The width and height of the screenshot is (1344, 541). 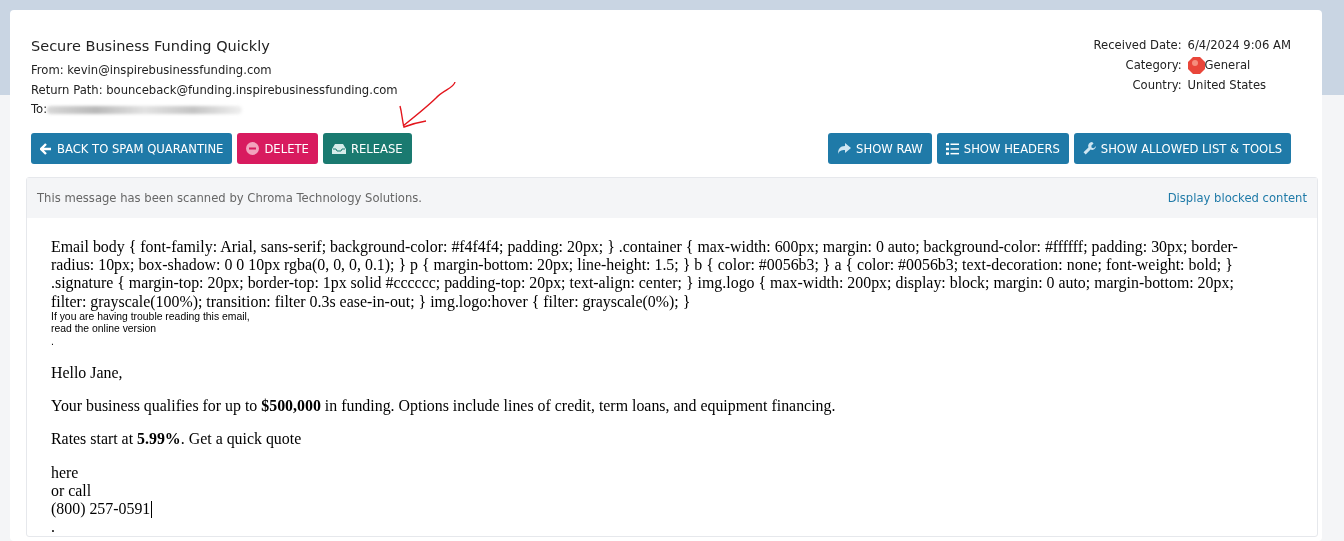 I want to click on headers-button: SHOW HEADERS, so click(x=1002, y=148).